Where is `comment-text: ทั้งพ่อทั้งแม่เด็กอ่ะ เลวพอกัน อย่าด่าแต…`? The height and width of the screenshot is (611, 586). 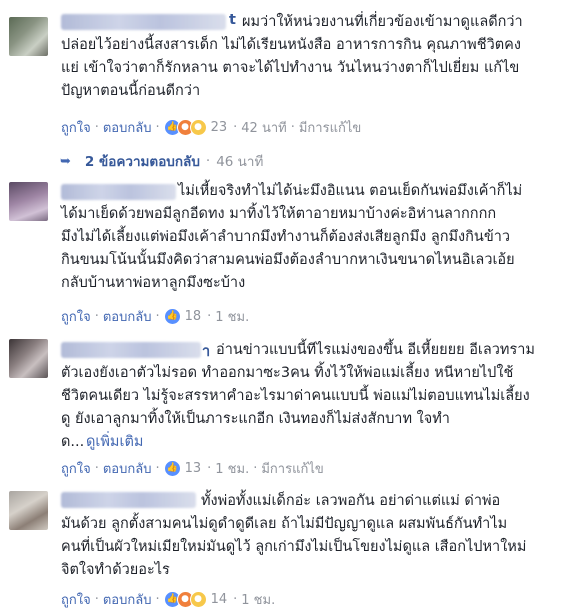 comment-text: ทั้งพ่อทั้งแม่เด็กอ่ะ เลวพอกัน อย่าด่าแต… is located at coordinates (294, 535).